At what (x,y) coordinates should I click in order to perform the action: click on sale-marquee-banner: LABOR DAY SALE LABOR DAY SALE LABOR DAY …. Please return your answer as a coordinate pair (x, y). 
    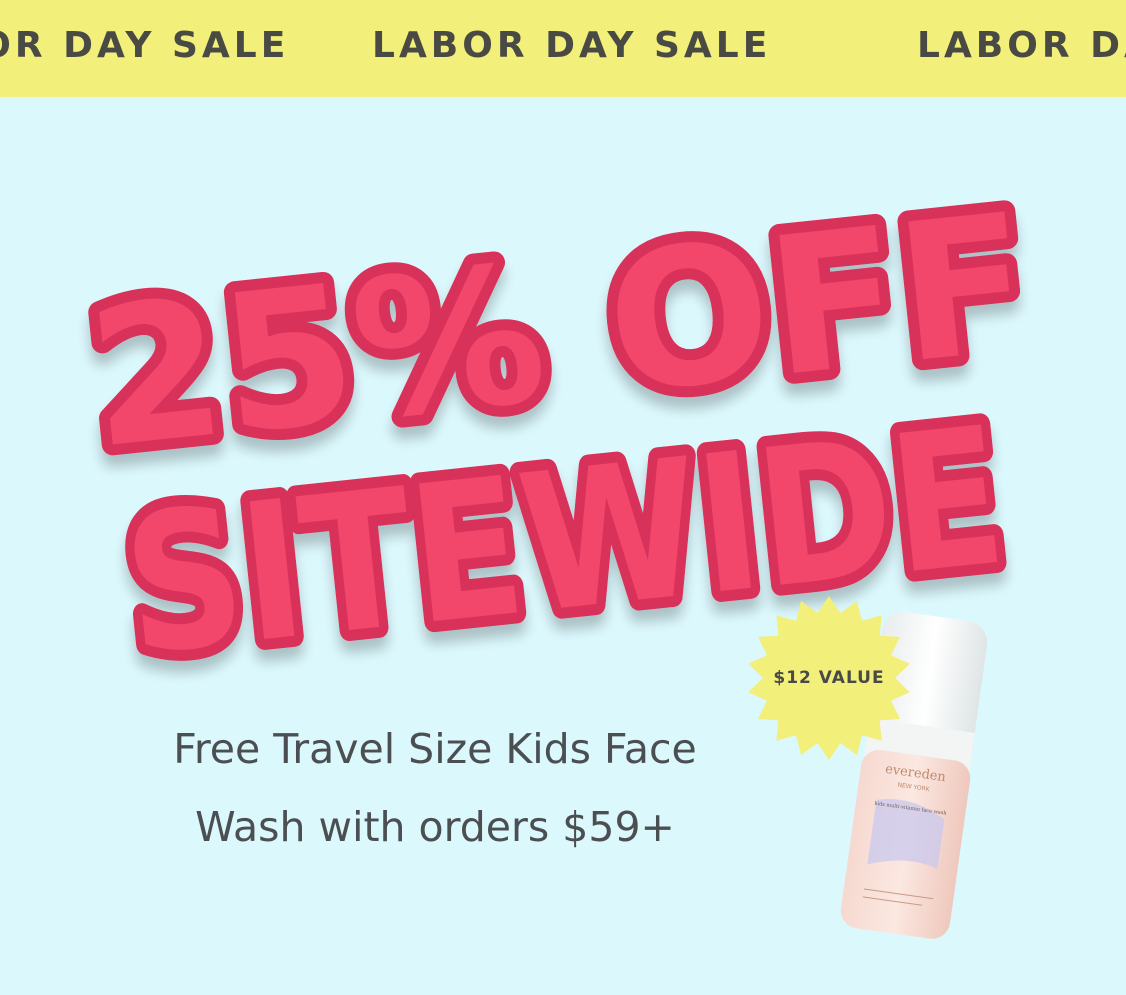
    Looking at the image, I should click on (563, 48).